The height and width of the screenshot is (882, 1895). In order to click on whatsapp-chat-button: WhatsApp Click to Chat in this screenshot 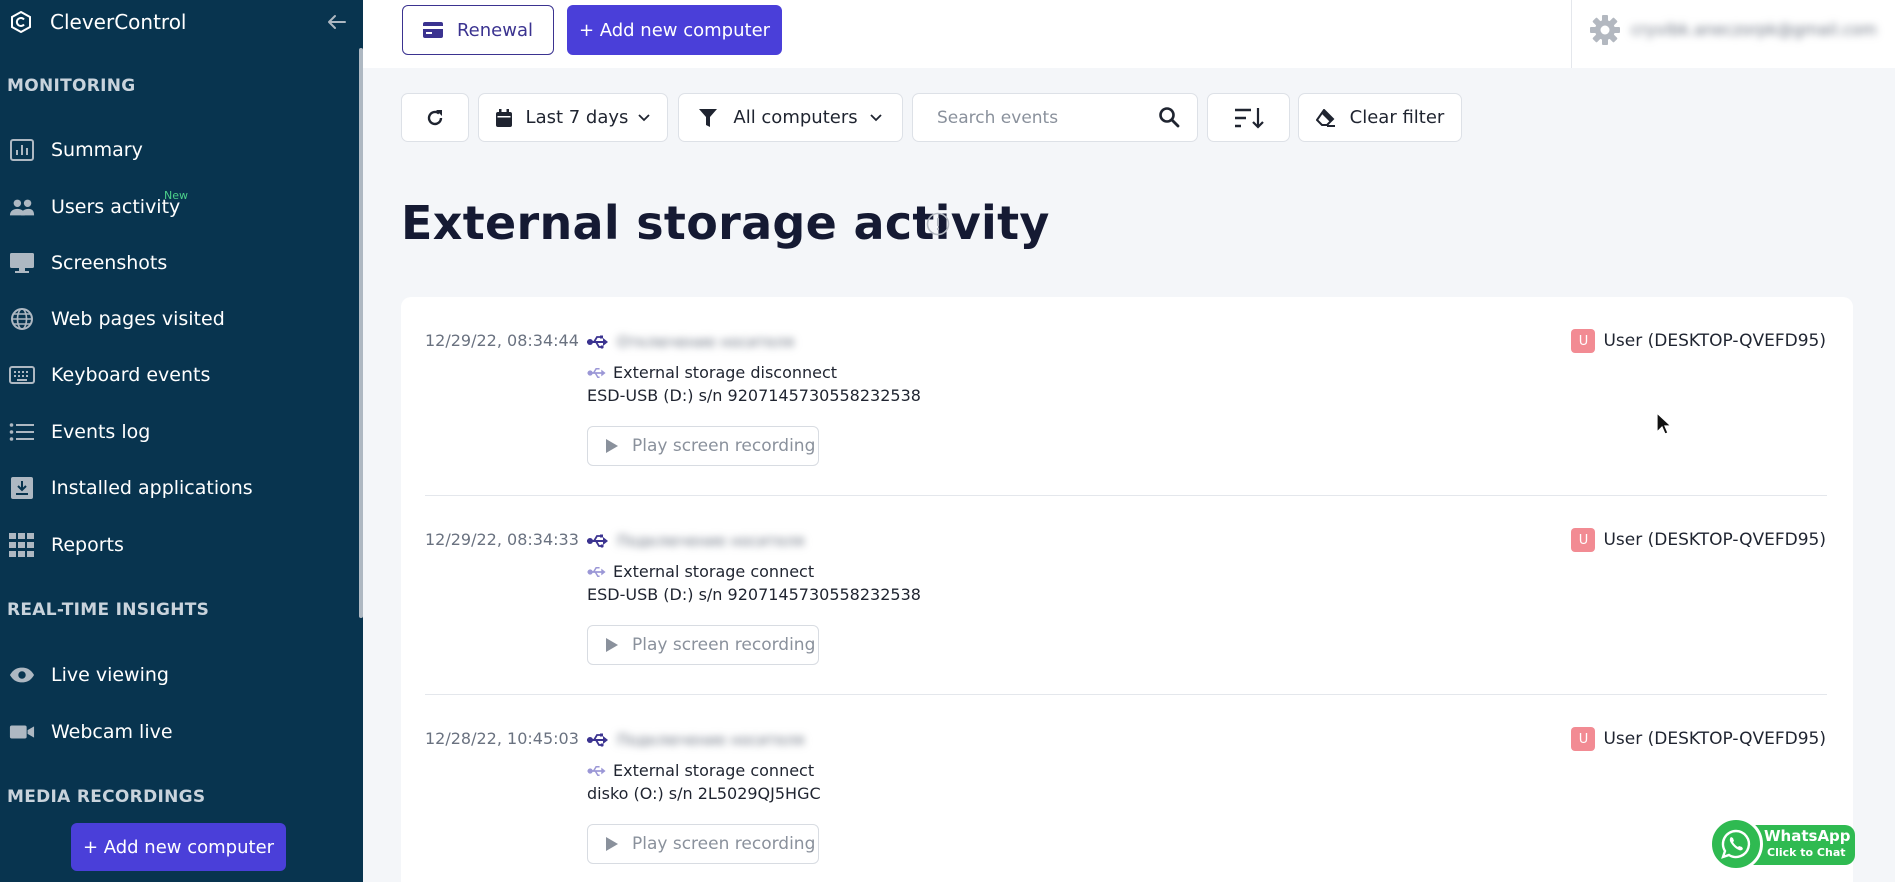, I will do `click(1782, 844)`.